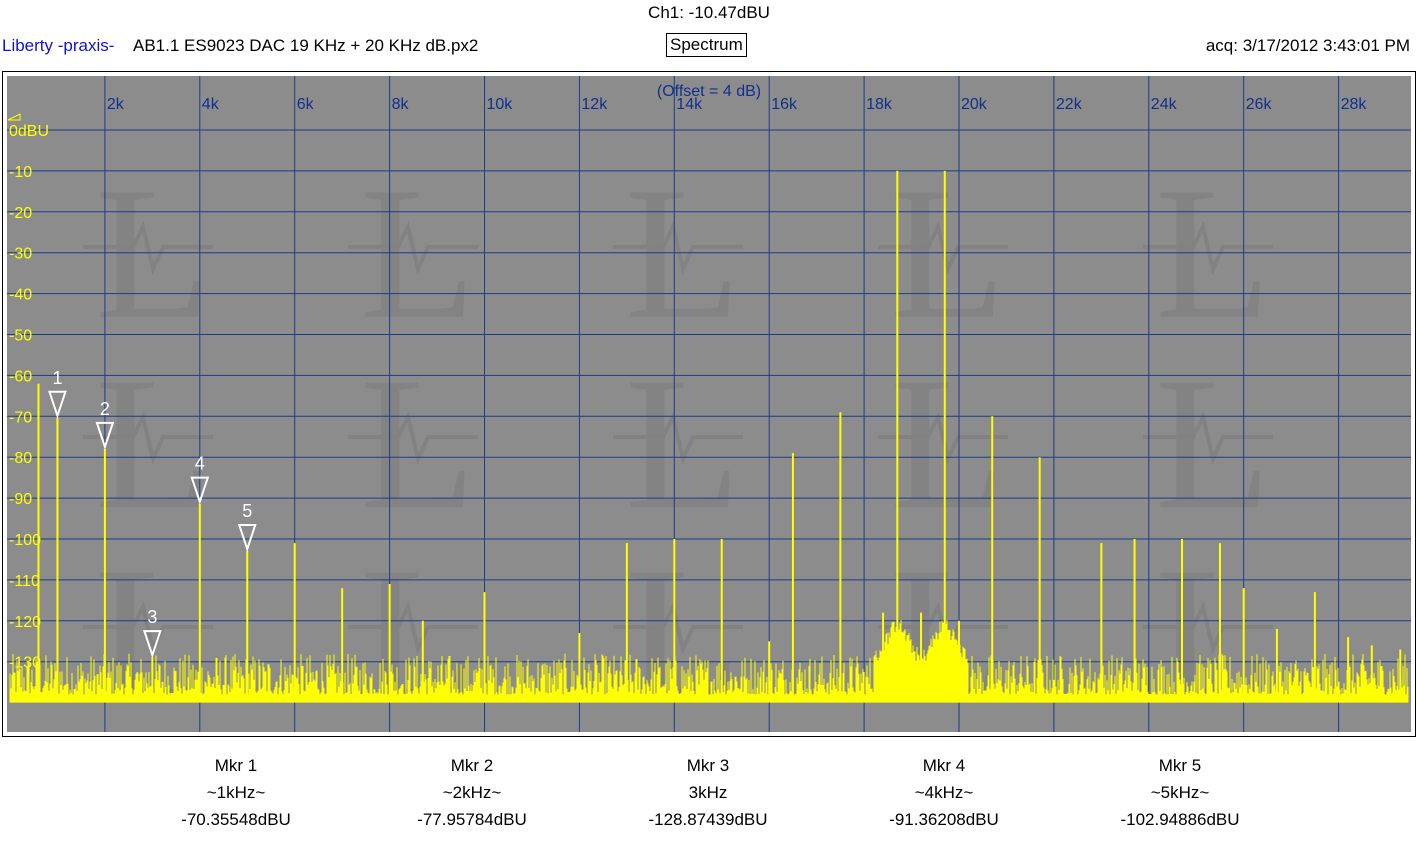 This screenshot has height=851, width=1418. I want to click on y-tick-label: -20, so click(20, 213).